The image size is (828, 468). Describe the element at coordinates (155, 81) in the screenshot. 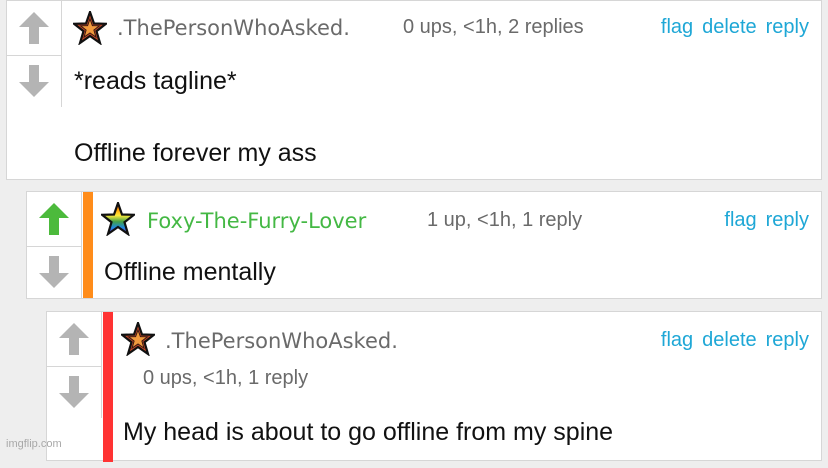

I see `comment-body-line: *reads tagline*` at that location.